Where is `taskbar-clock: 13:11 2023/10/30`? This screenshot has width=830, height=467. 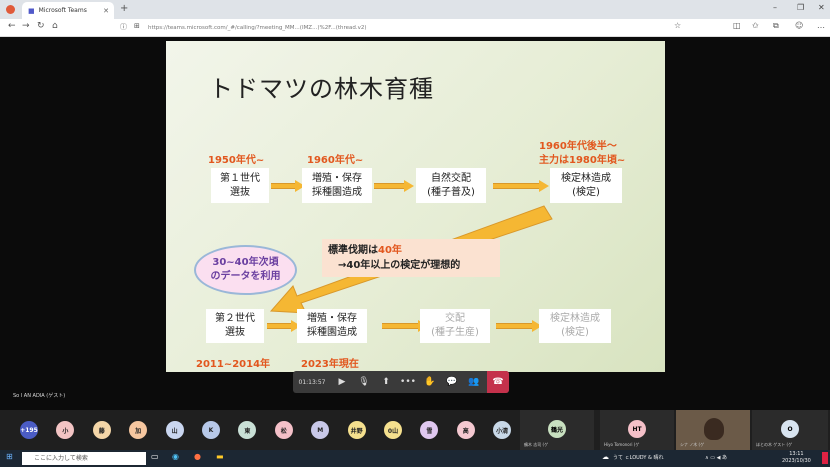
taskbar-clock: 13:11 2023/10/30 is located at coordinates (796, 458).